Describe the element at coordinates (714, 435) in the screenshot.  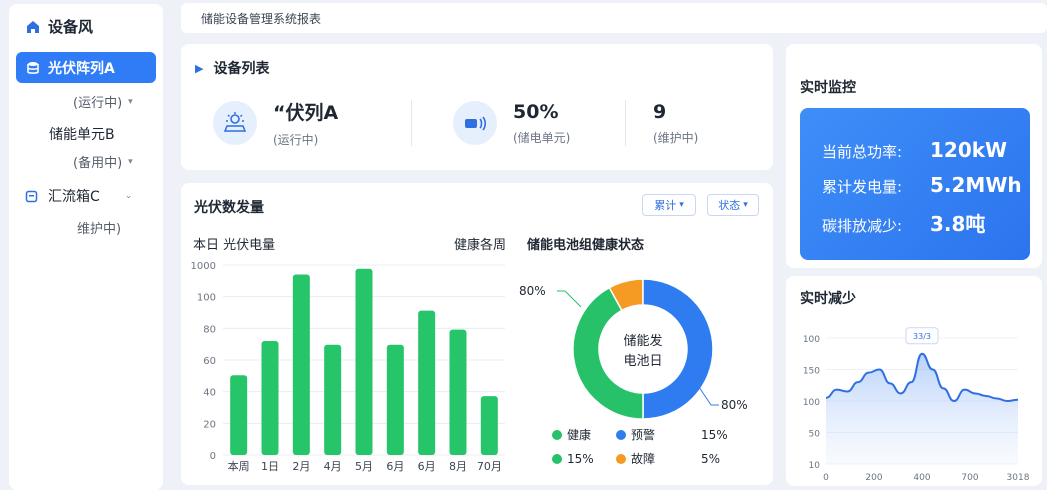
I see `legend-percent: 15%` at that location.